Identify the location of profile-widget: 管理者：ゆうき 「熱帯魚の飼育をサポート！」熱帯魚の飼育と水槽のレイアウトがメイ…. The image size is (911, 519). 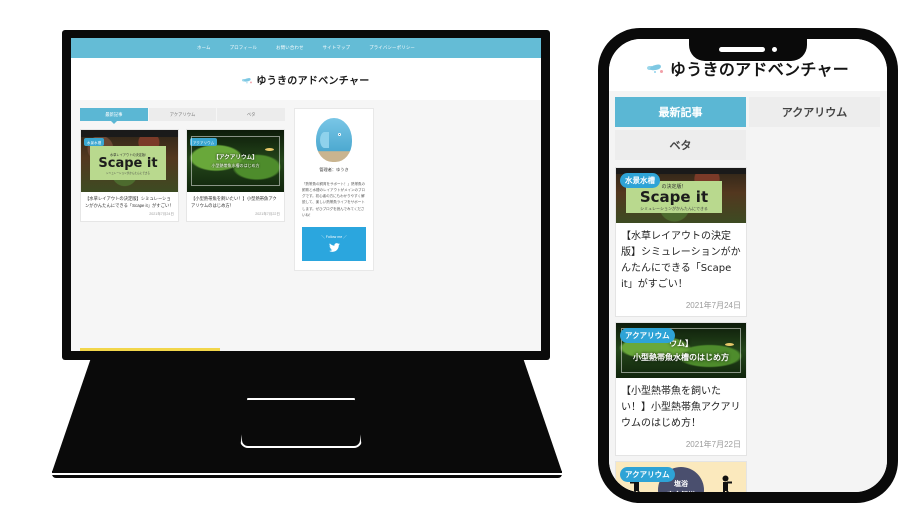
(334, 189).